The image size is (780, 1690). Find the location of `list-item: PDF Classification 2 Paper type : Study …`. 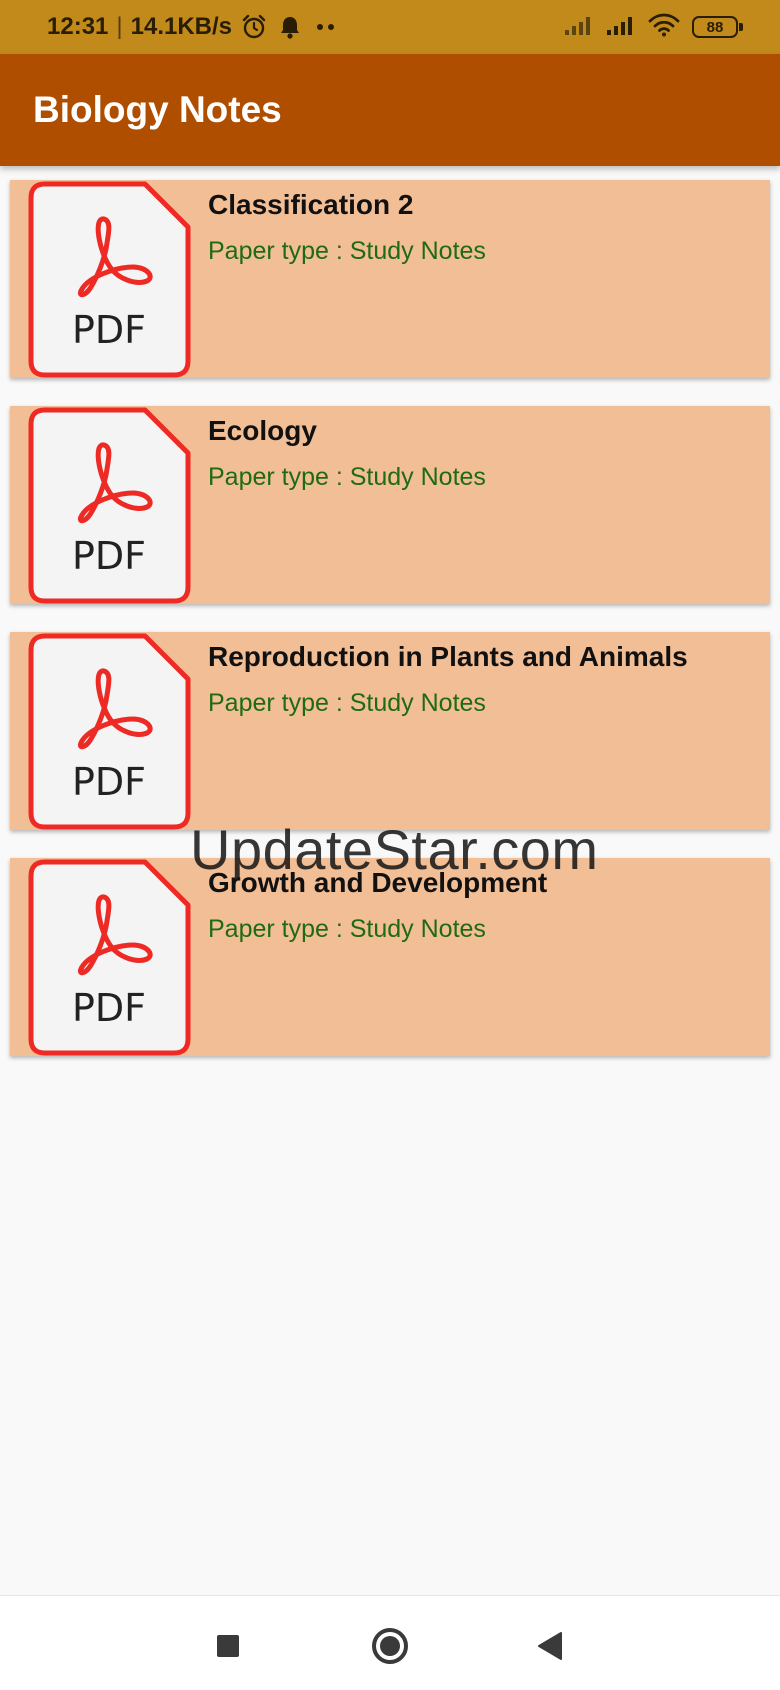

list-item: PDF Classification 2 Paper type : Study … is located at coordinates (390, 279).